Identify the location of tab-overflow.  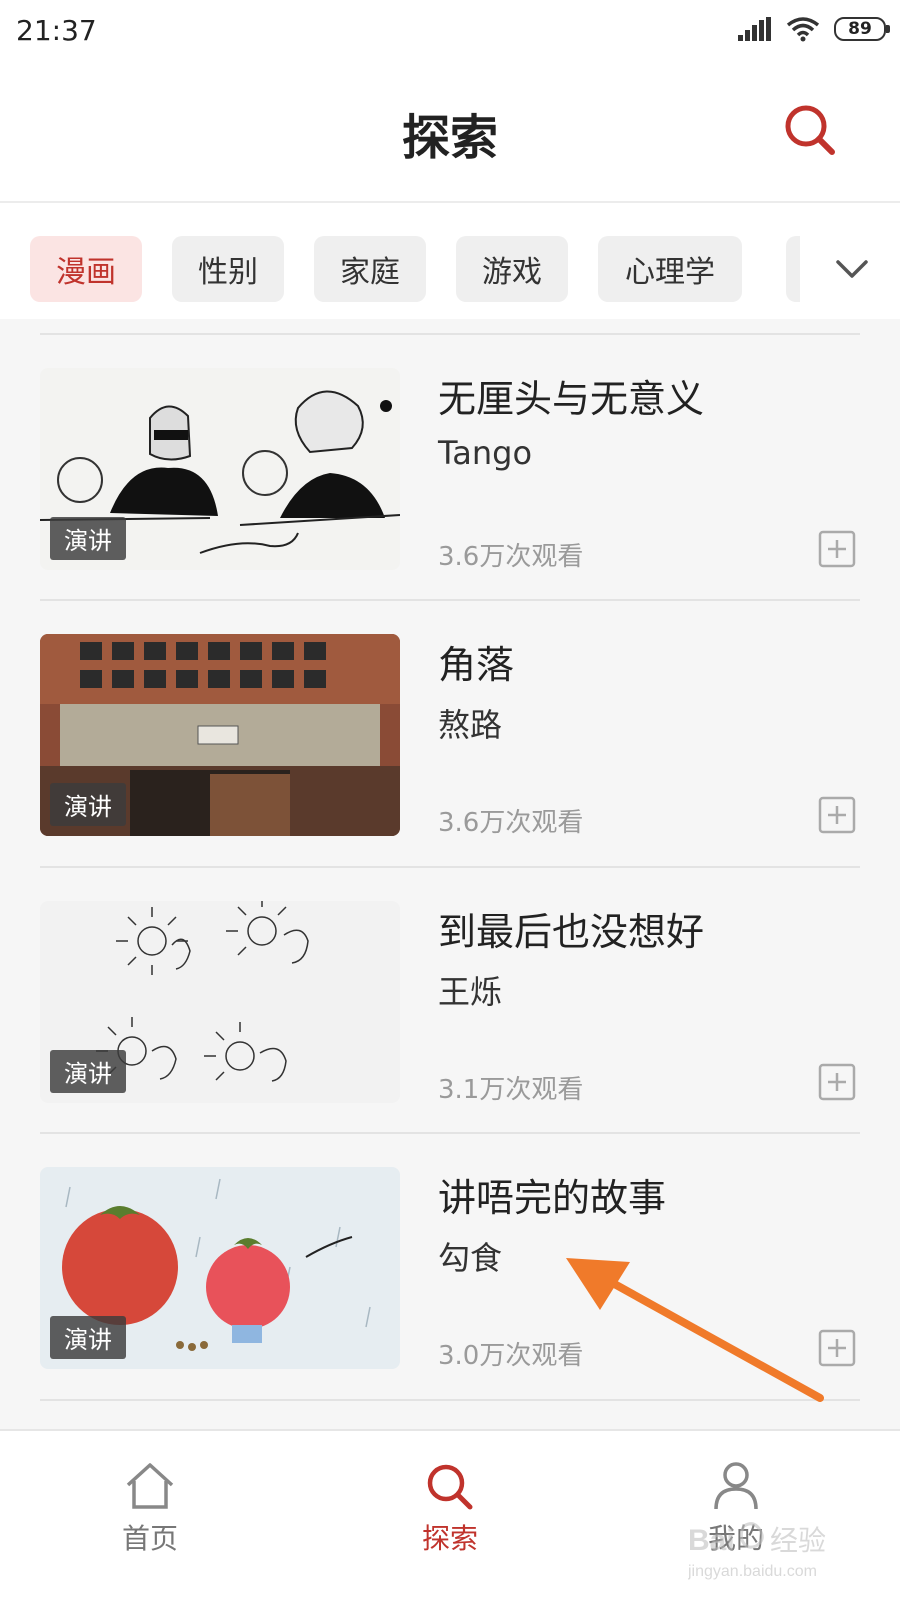
(793, 269).